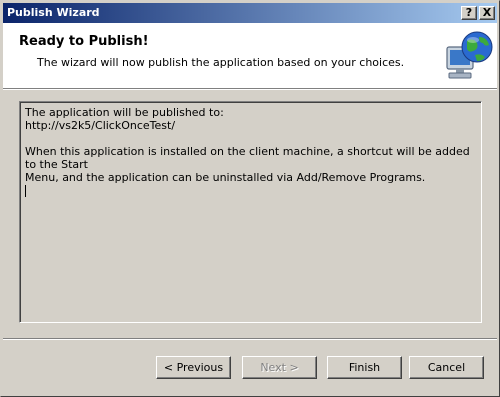 The height and width of the screenshot is (397, 500). I want to click on next-button: Next >, so click(279, 367).